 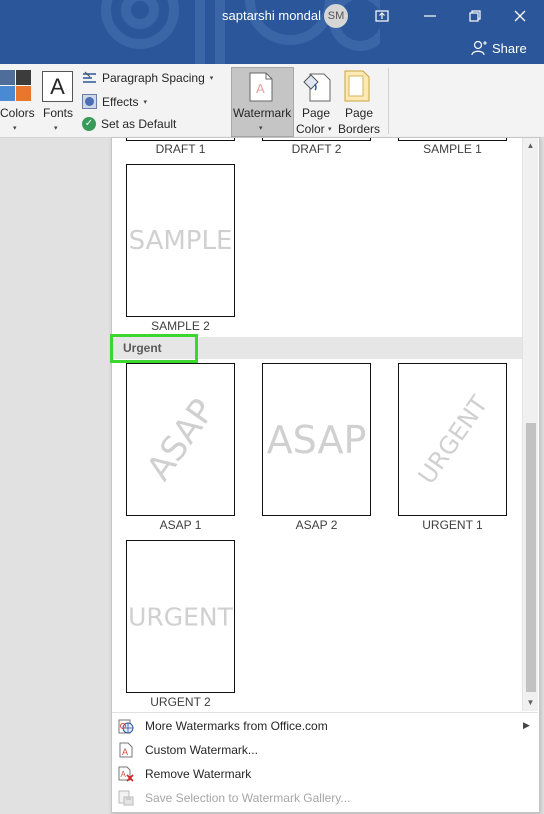 I want to click on watermark-thumbnail-asap-1: ASAP, so click(x=180, y=439).